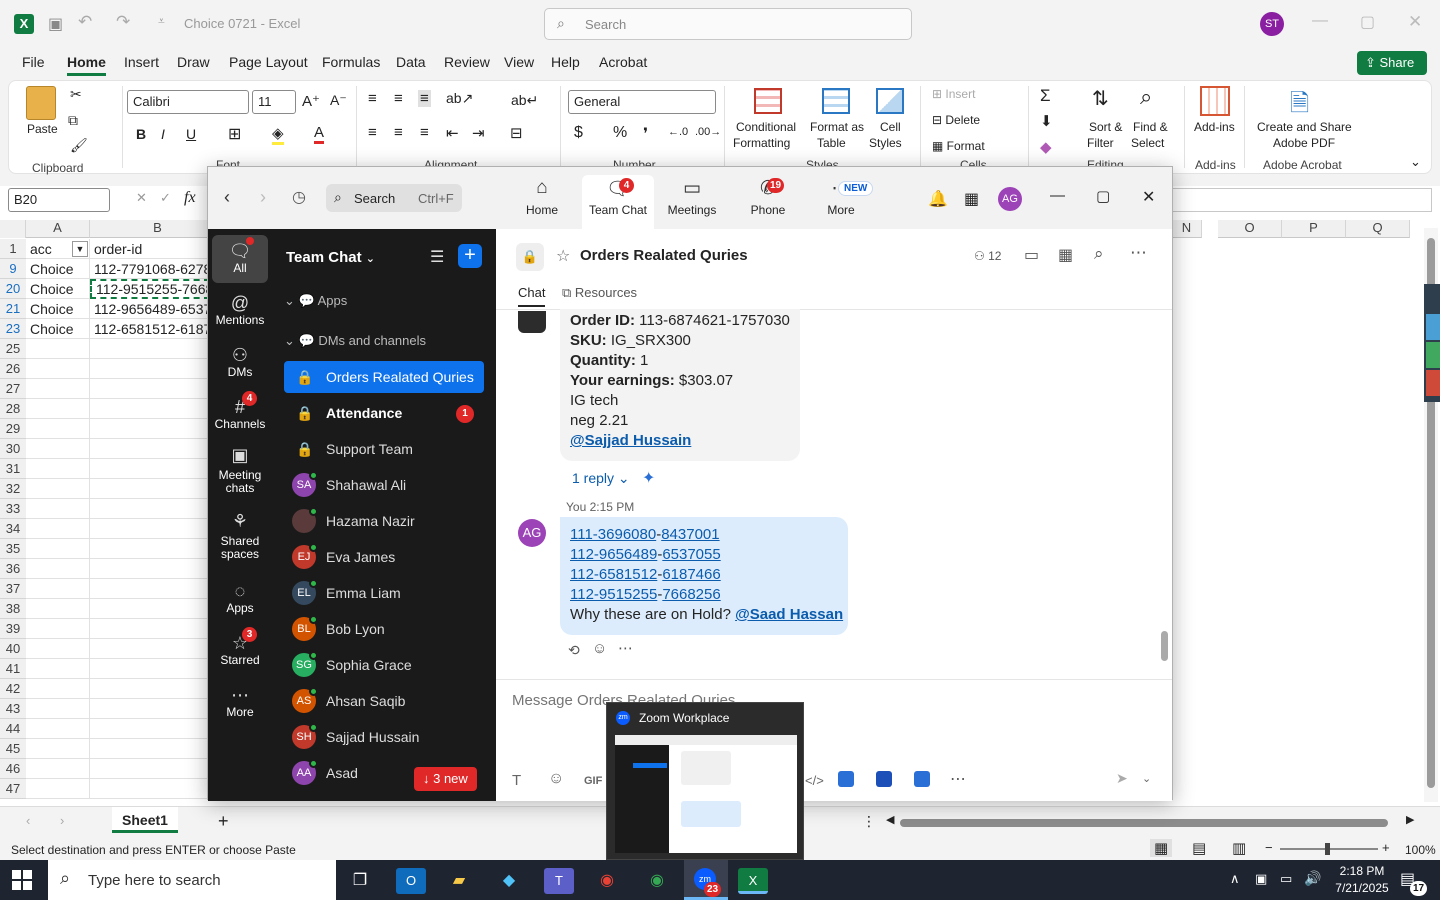 The height and width of the screenshot is (900, 1440). I want to click on order-id-link-part: 7668256, so click(691, 594).